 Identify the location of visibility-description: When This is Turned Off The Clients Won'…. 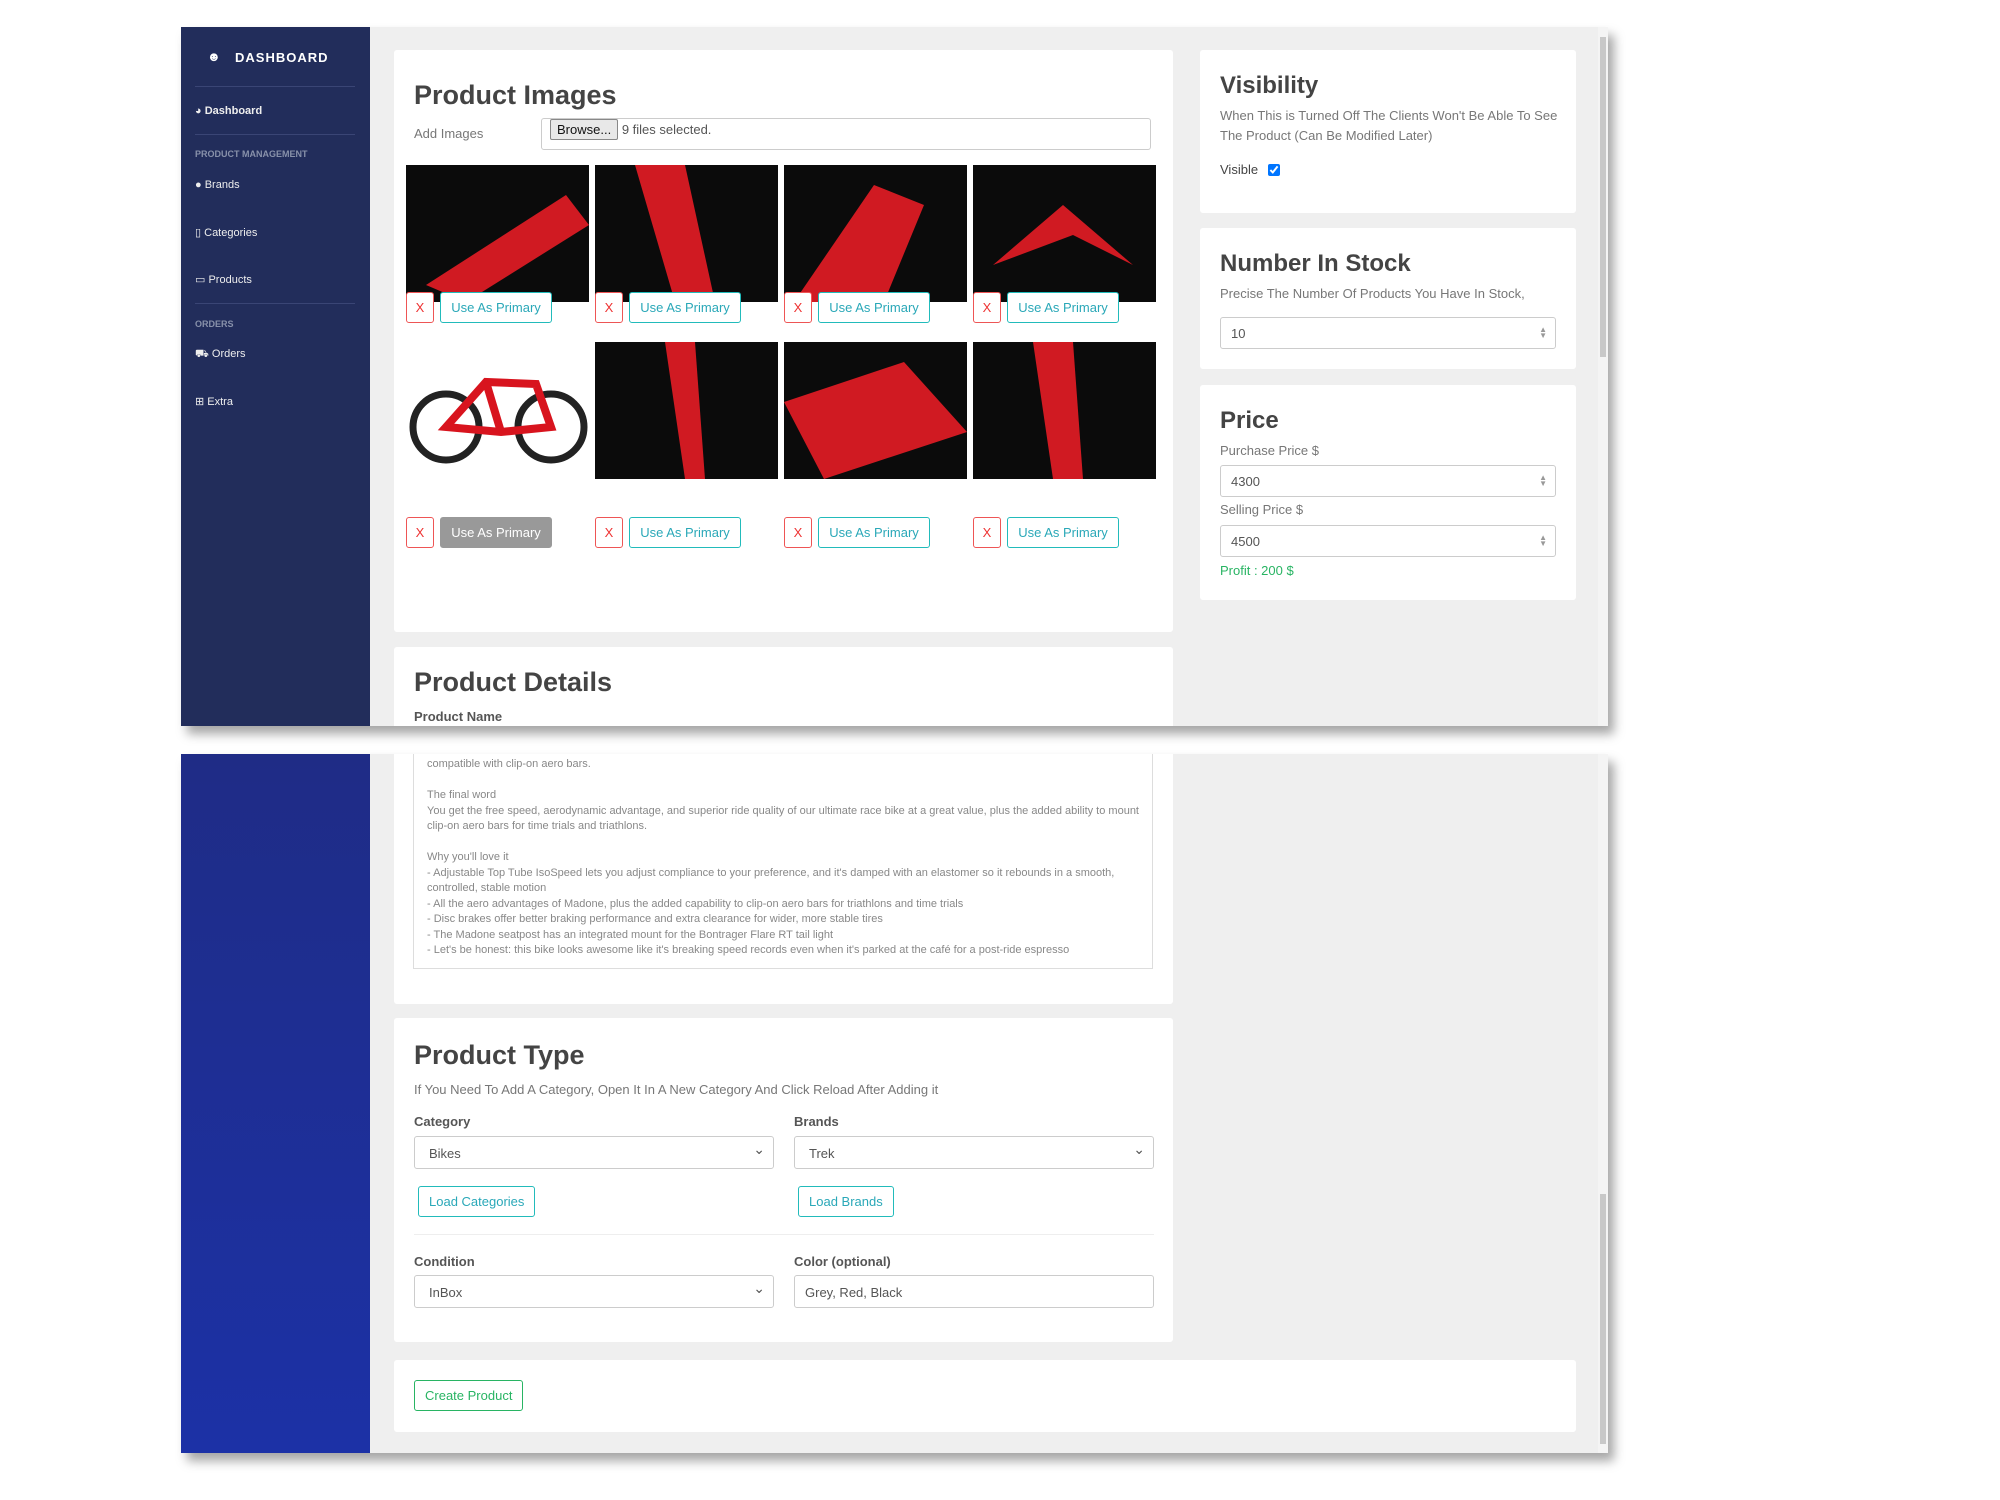
(1389, 125).